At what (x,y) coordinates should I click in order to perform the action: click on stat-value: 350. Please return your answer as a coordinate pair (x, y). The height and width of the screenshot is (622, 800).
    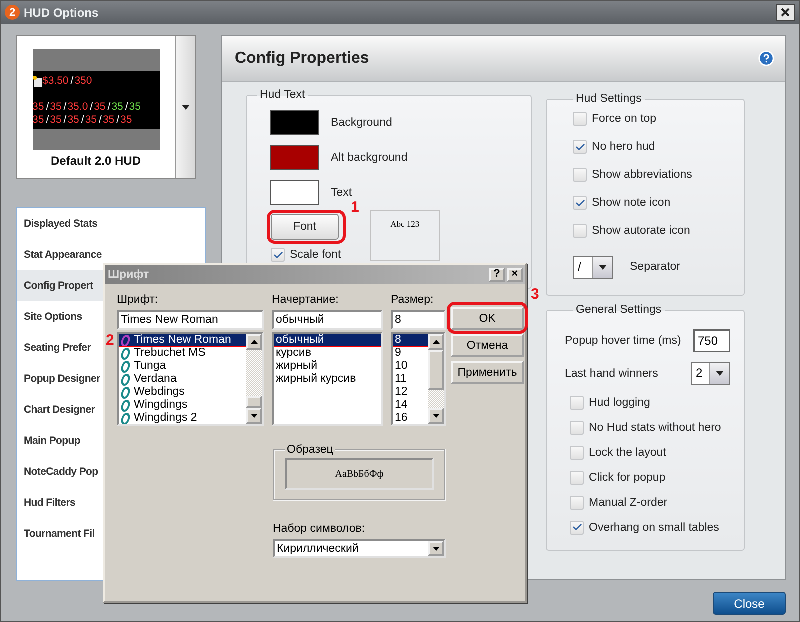
    Looking at the image, I should click on (83, 81).